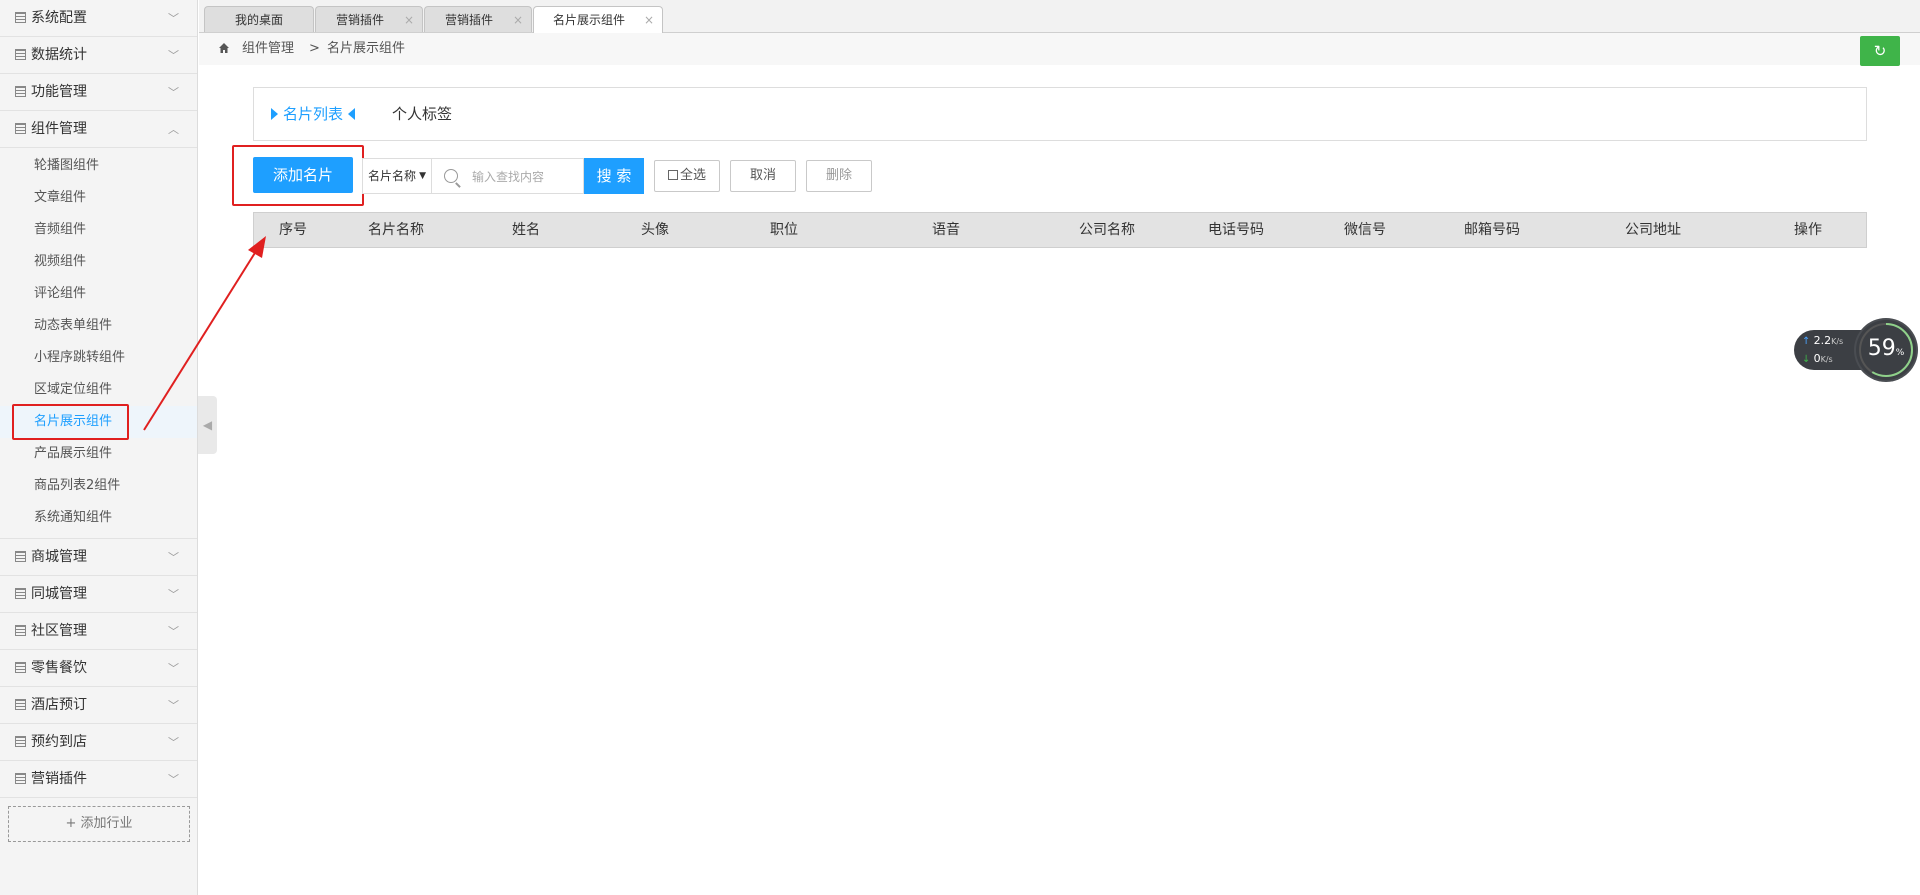 The height and width of the screenshot is (895, 1920). Describe the element at coordinates (98, 594) in the screenshot. I see `menu-group: 同城管理 ﹀` at that location.